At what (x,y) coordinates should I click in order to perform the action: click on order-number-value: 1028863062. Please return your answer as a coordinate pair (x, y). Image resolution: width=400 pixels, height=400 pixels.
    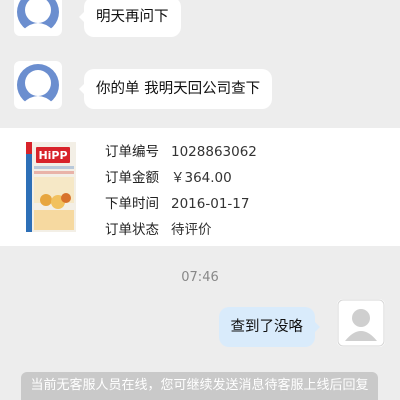
    Looking at the image, I should click on (214, 152).